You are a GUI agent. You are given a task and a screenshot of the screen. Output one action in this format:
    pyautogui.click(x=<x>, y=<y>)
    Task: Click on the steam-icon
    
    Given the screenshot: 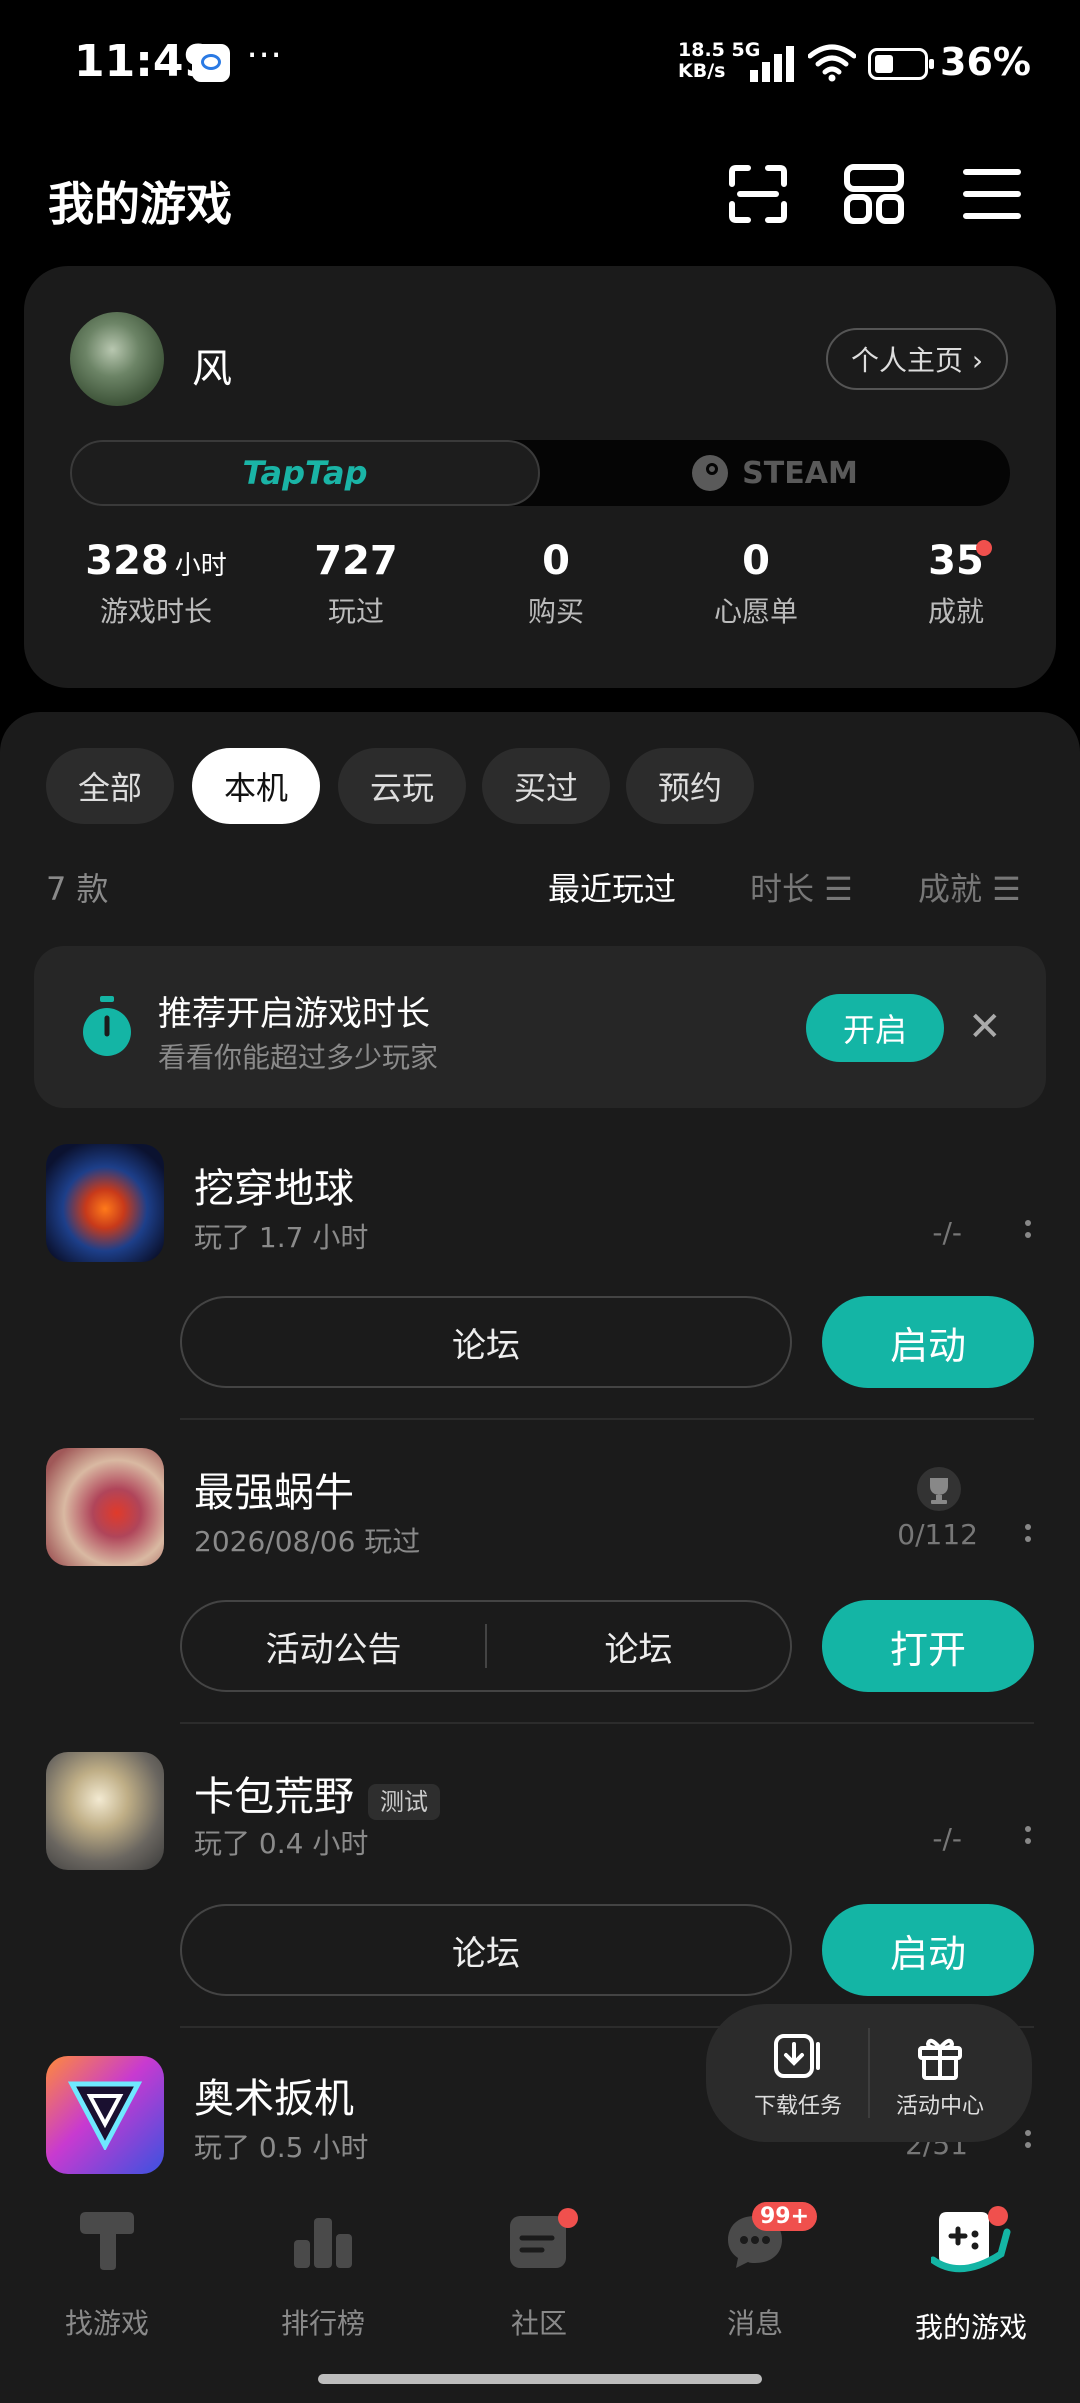 What is the action you would take?
    pyautogui.click(x=710, y=473)
    